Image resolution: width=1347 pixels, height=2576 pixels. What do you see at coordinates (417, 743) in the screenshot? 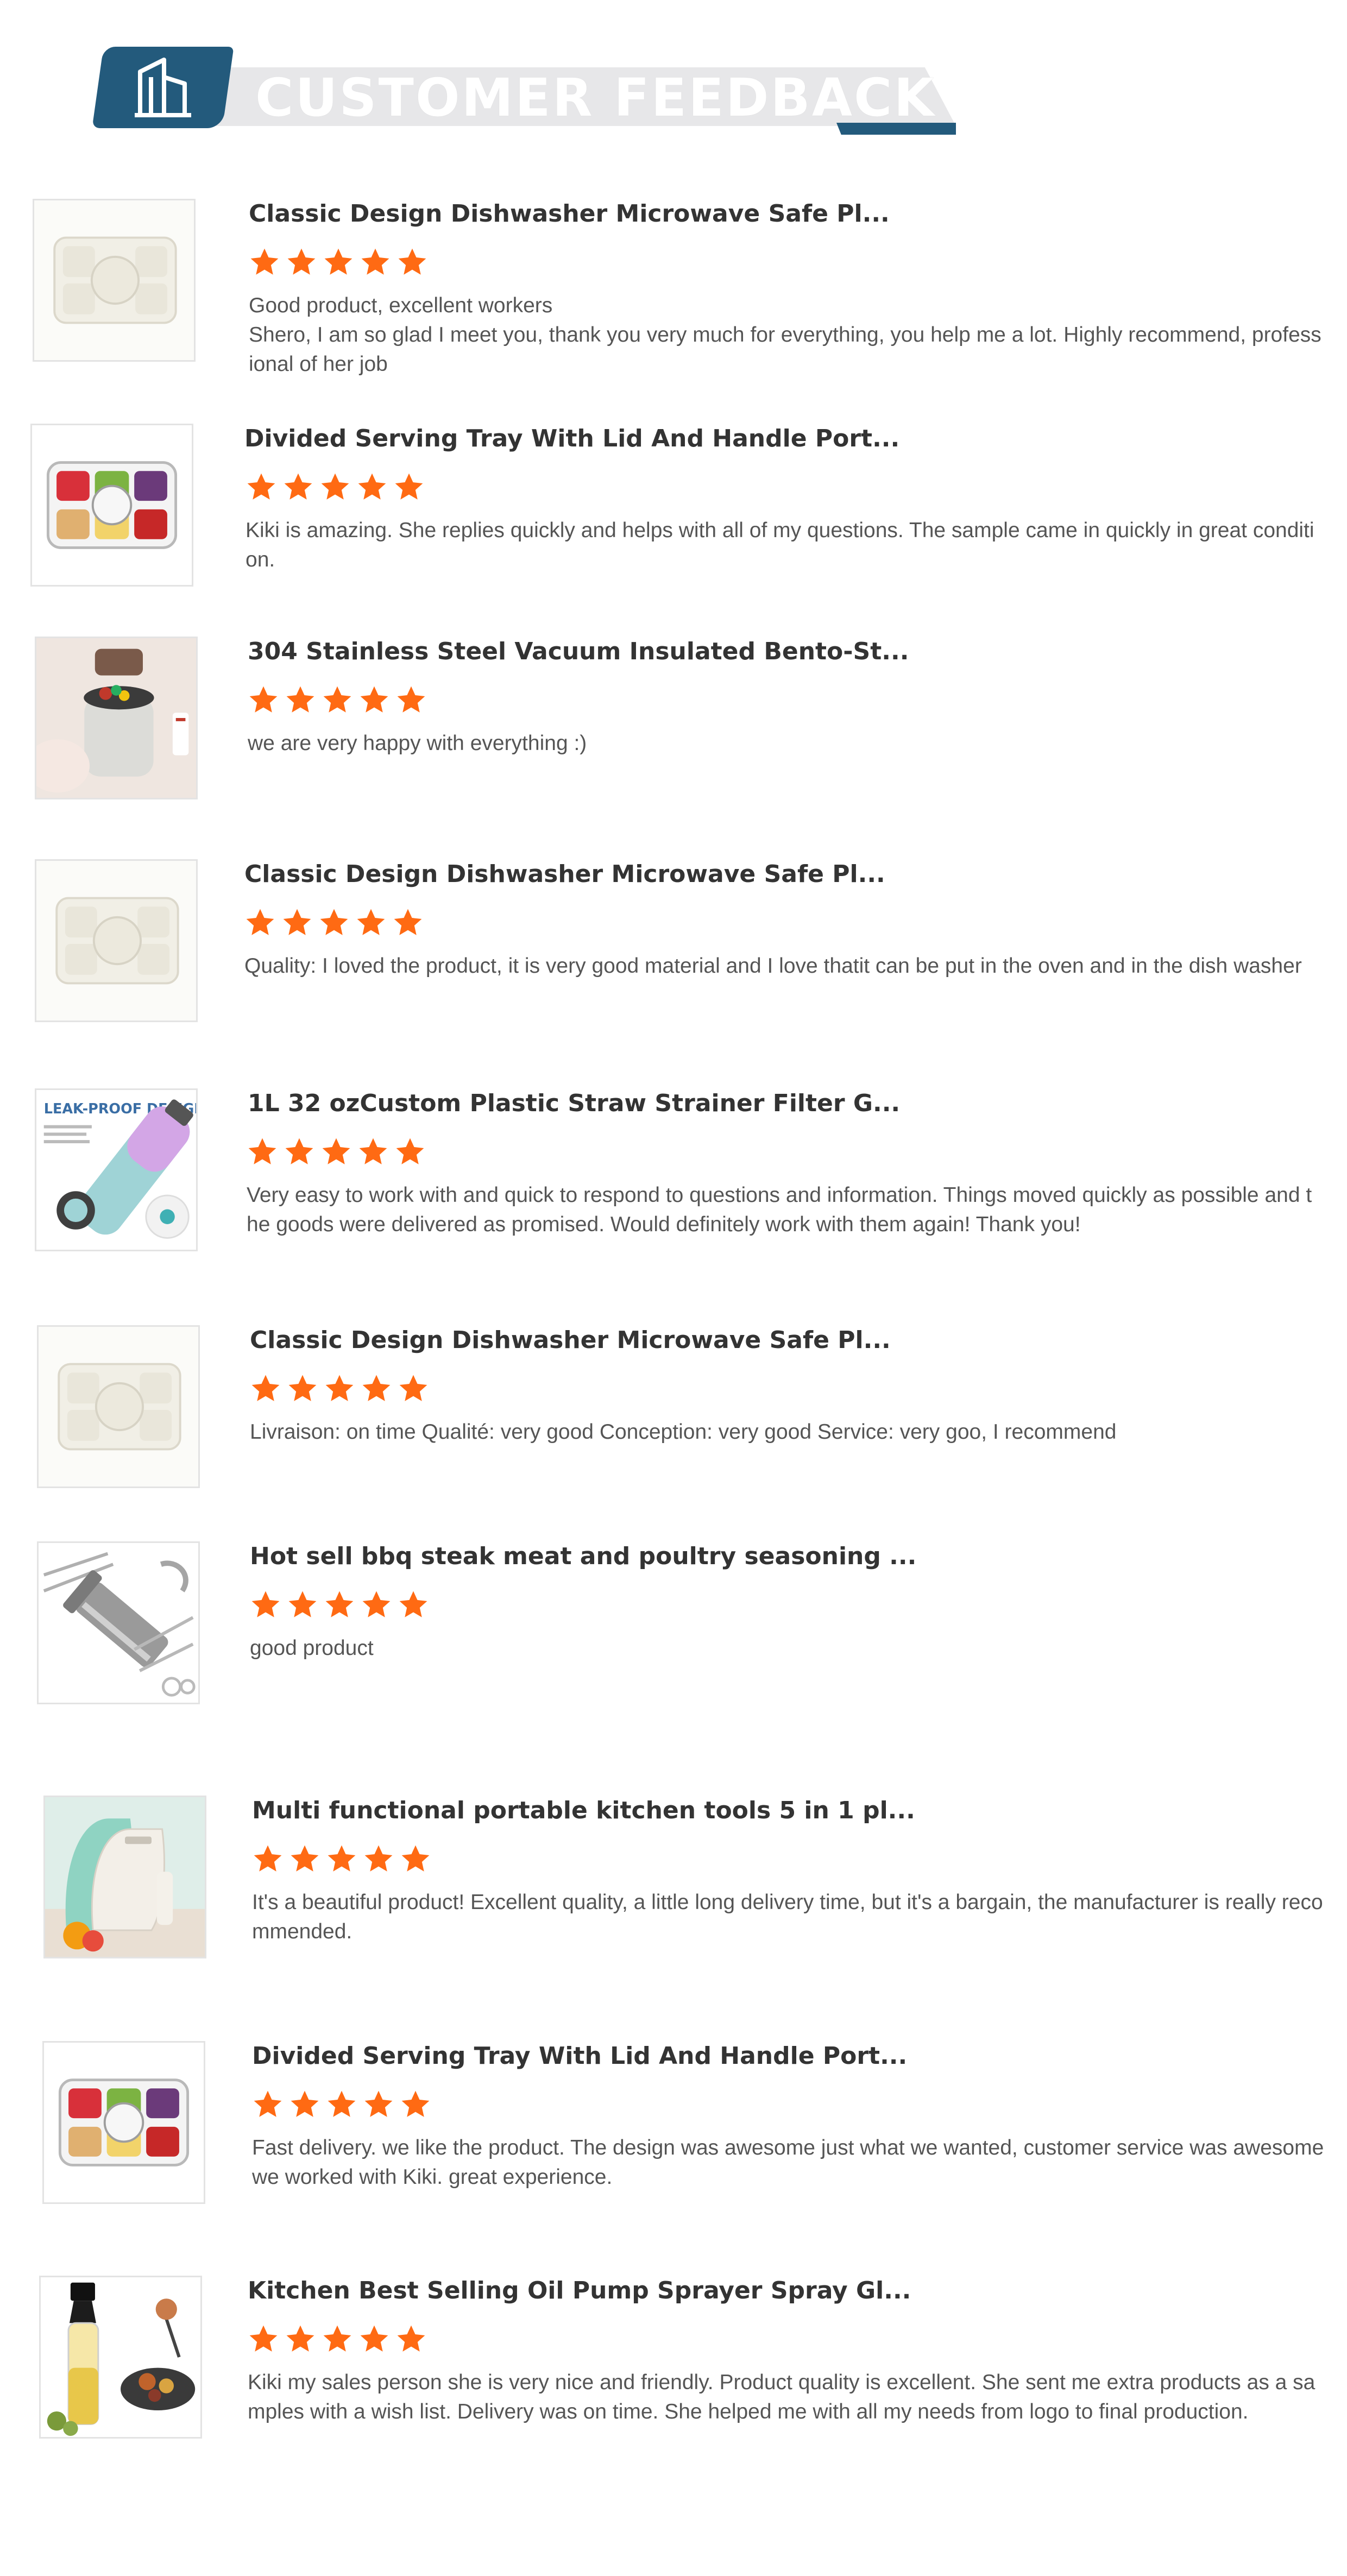
I see `review-text: we are very happy with everything :)` at bounding box center [417, 743].